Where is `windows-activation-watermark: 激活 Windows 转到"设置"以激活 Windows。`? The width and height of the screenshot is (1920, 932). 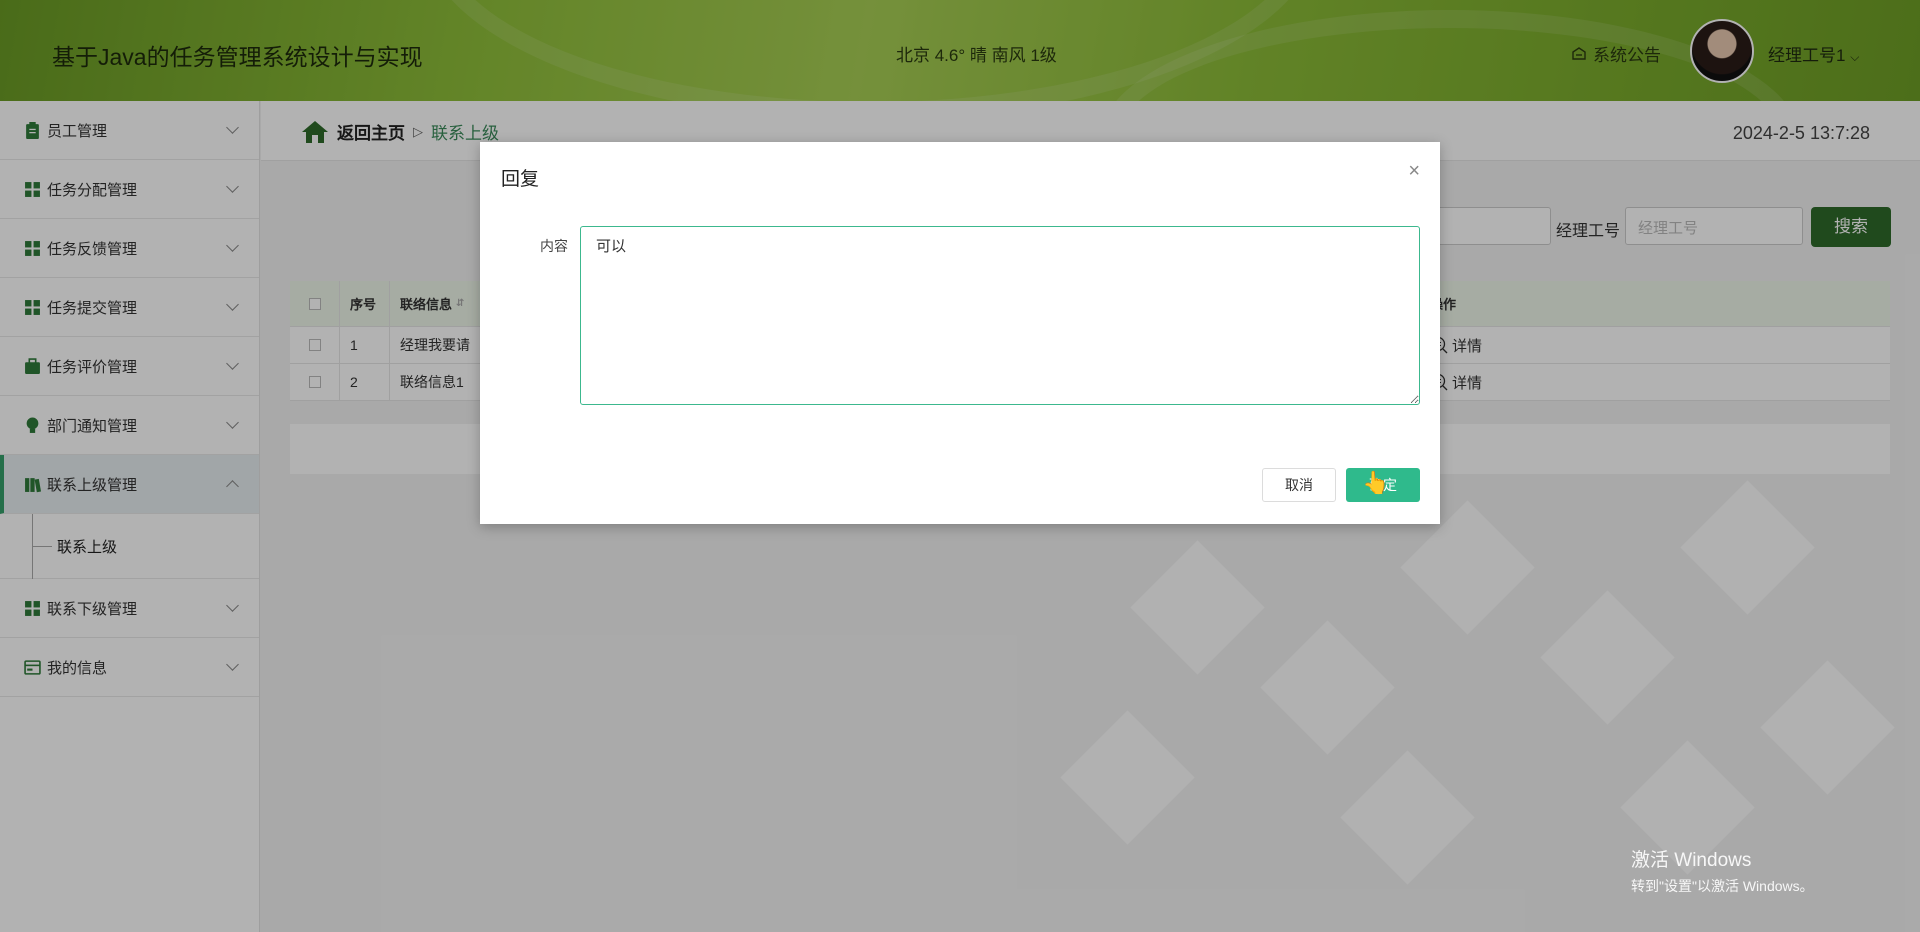 windows-activation-watermark: 激活 Windows 转到"设置"以激活 Windows。 is located at coordinates (1722, 870).